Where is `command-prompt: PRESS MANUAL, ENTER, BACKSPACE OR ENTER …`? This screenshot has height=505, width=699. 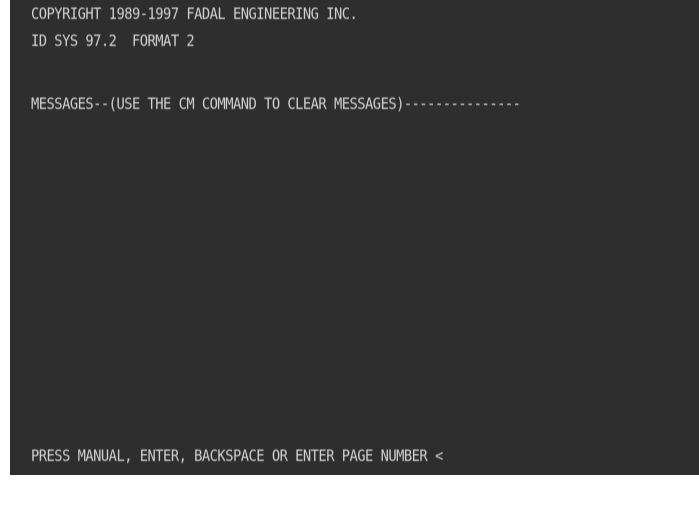
command-prompt: PRESS MANUAL, ENTER, BACKSPACE OR ENTER … is located at coordinates (237, 456).